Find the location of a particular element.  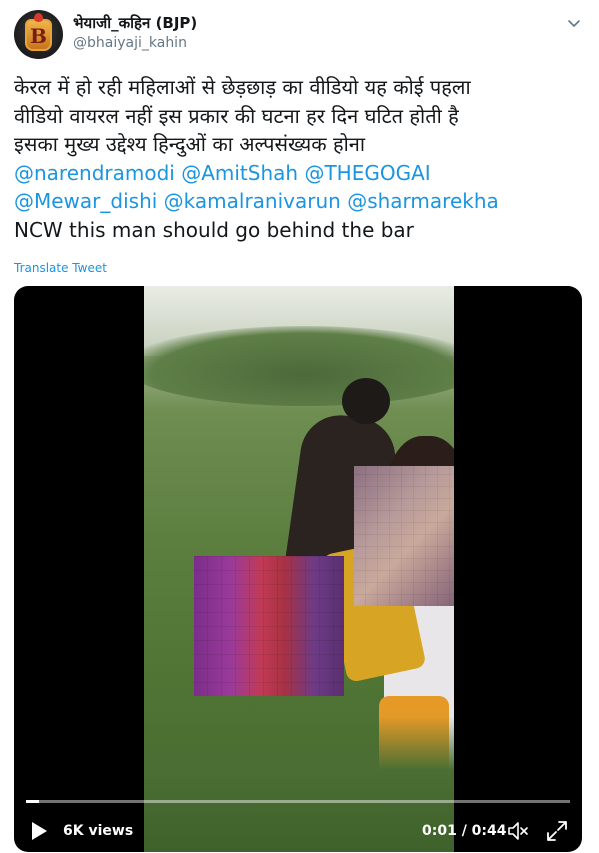

mention-link: @sharmarekha is located at coordinates (423, 201).